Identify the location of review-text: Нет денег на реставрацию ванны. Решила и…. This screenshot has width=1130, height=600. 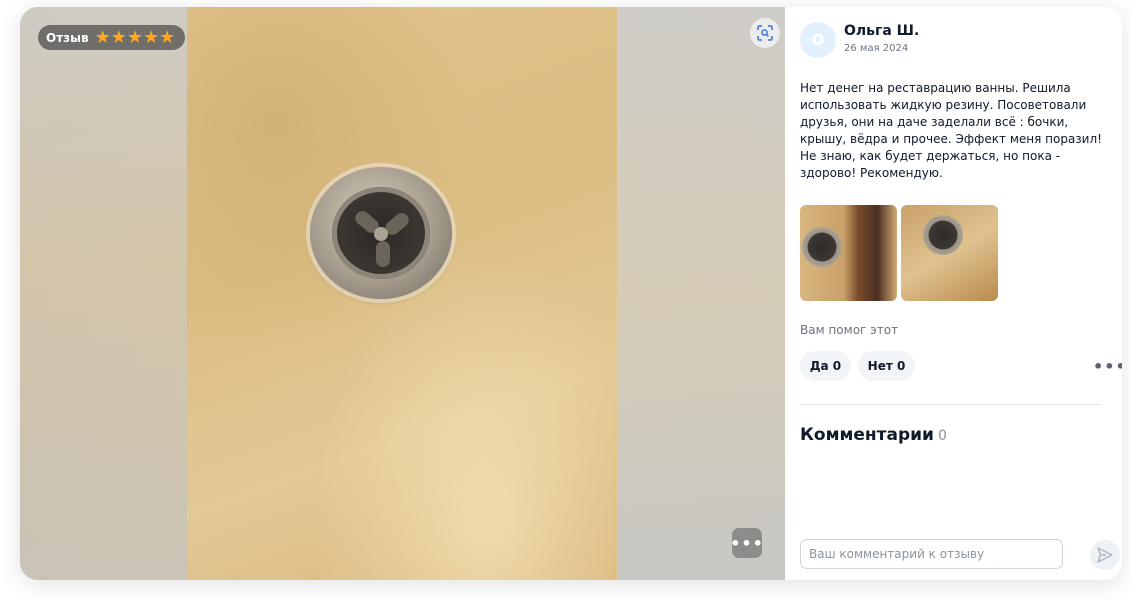
(951, 130).